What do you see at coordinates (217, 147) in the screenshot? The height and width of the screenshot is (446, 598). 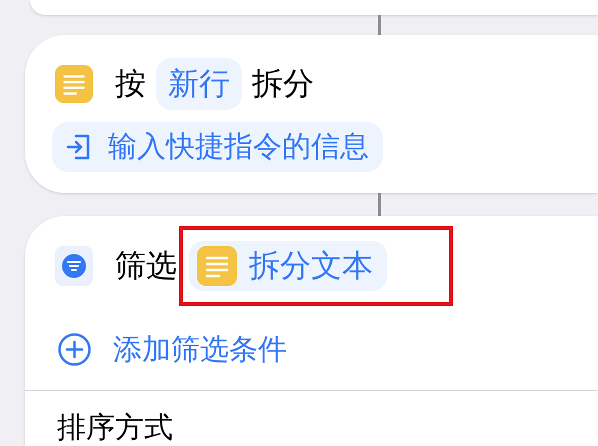 I see `input-token: 输入快捷指令的信息` at bounding box center [217, 147].